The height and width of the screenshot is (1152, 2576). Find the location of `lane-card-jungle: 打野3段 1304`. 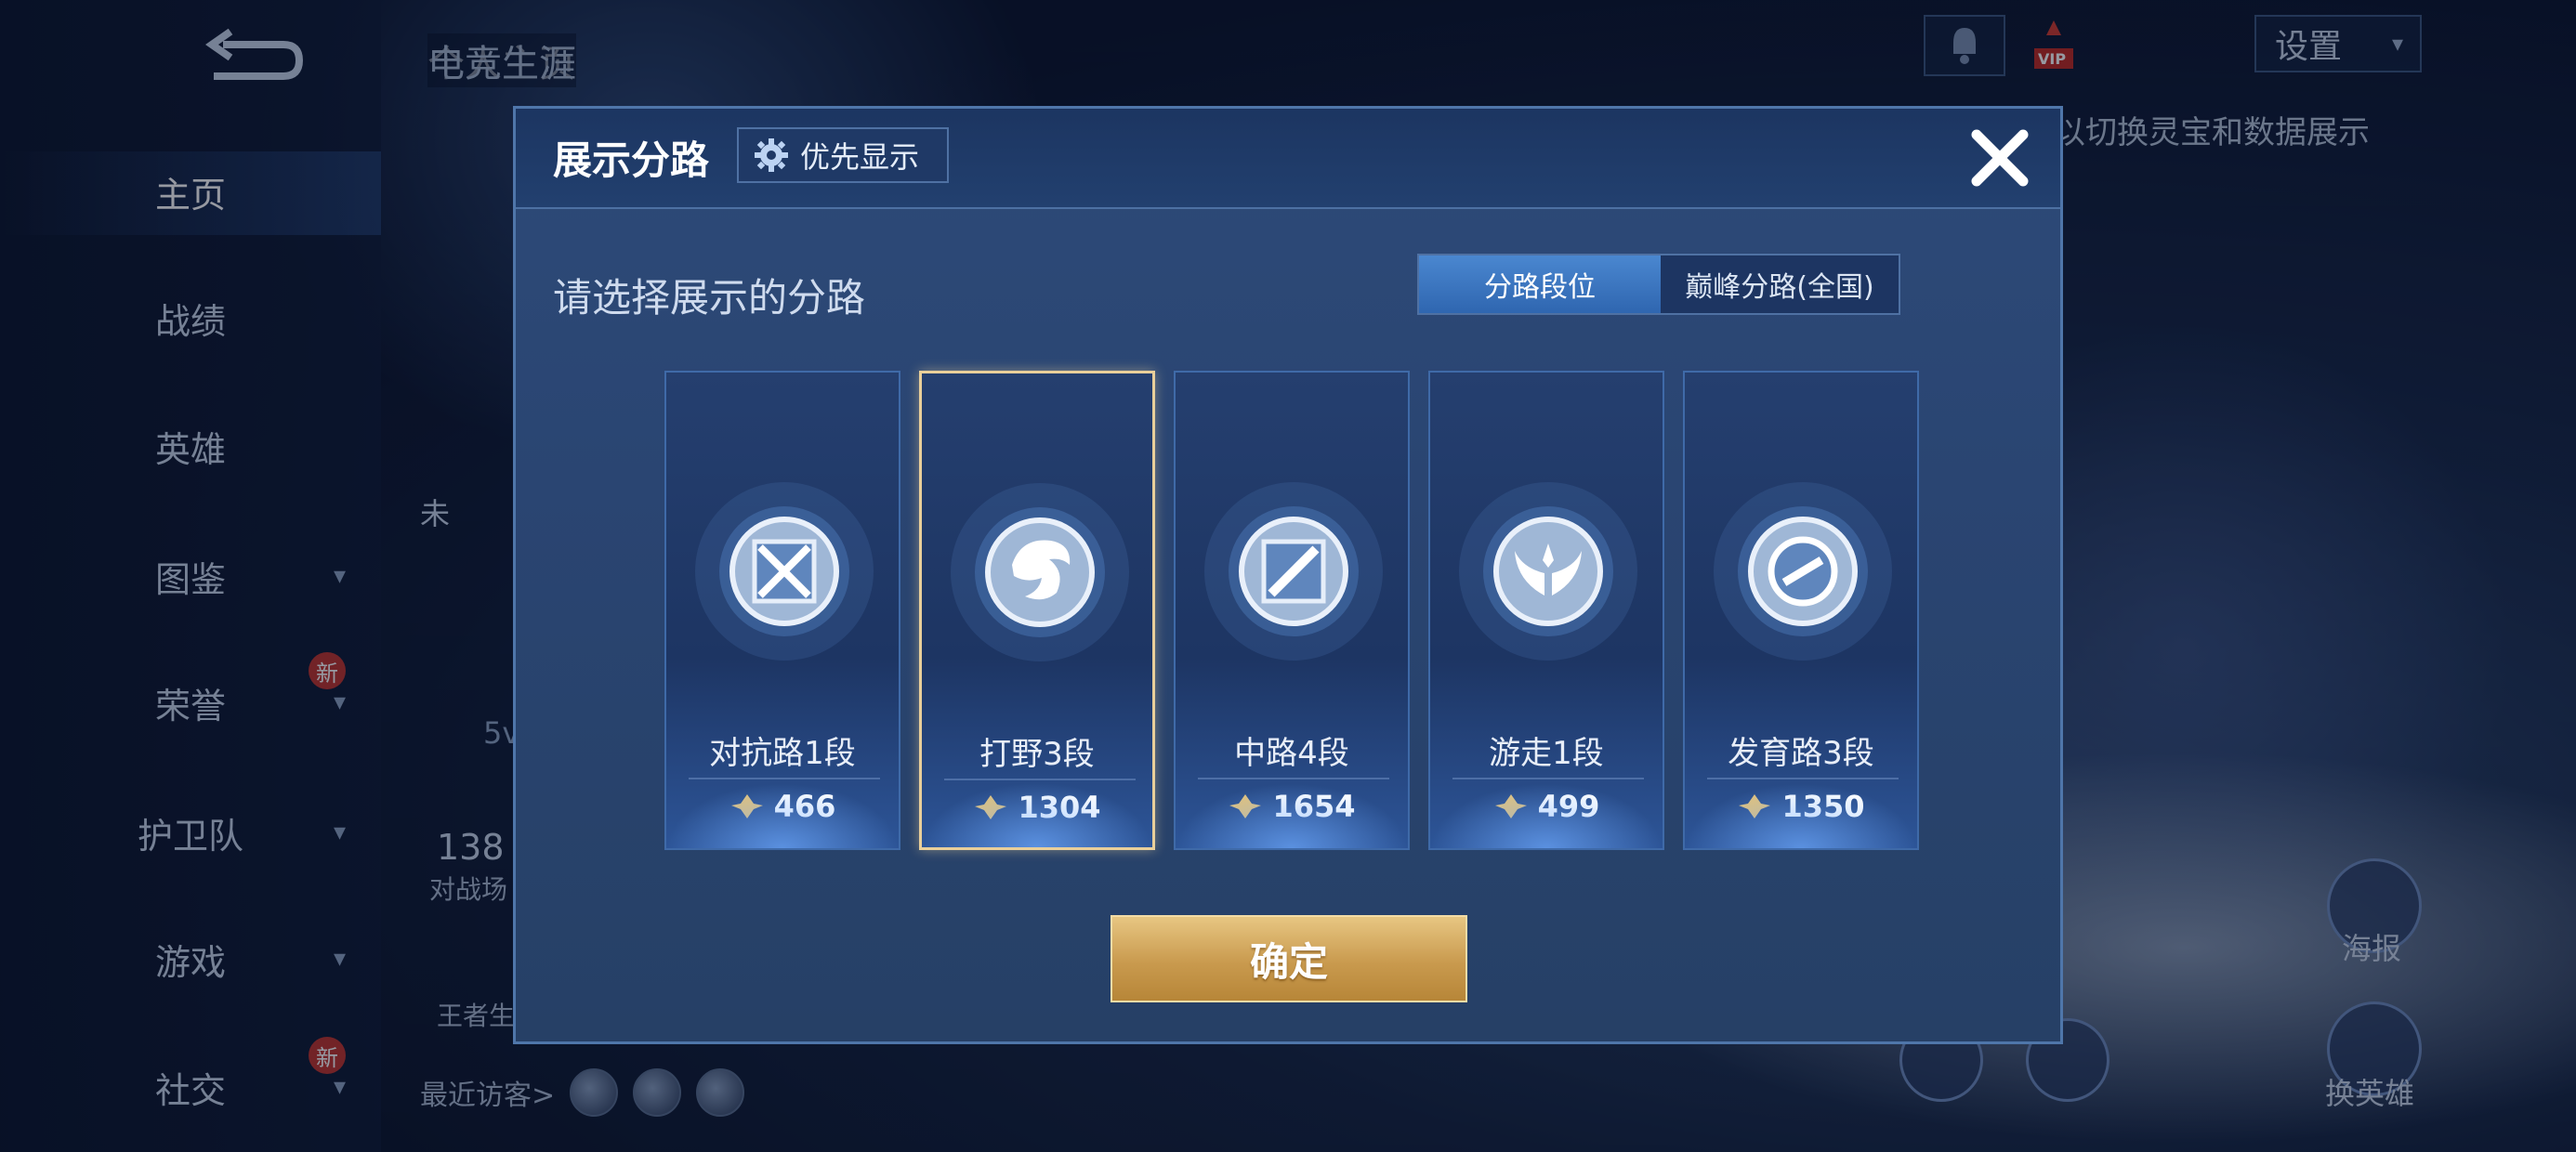

lane-card-jungle: 打野3段 1304 is located at coordinates (1037, 610).